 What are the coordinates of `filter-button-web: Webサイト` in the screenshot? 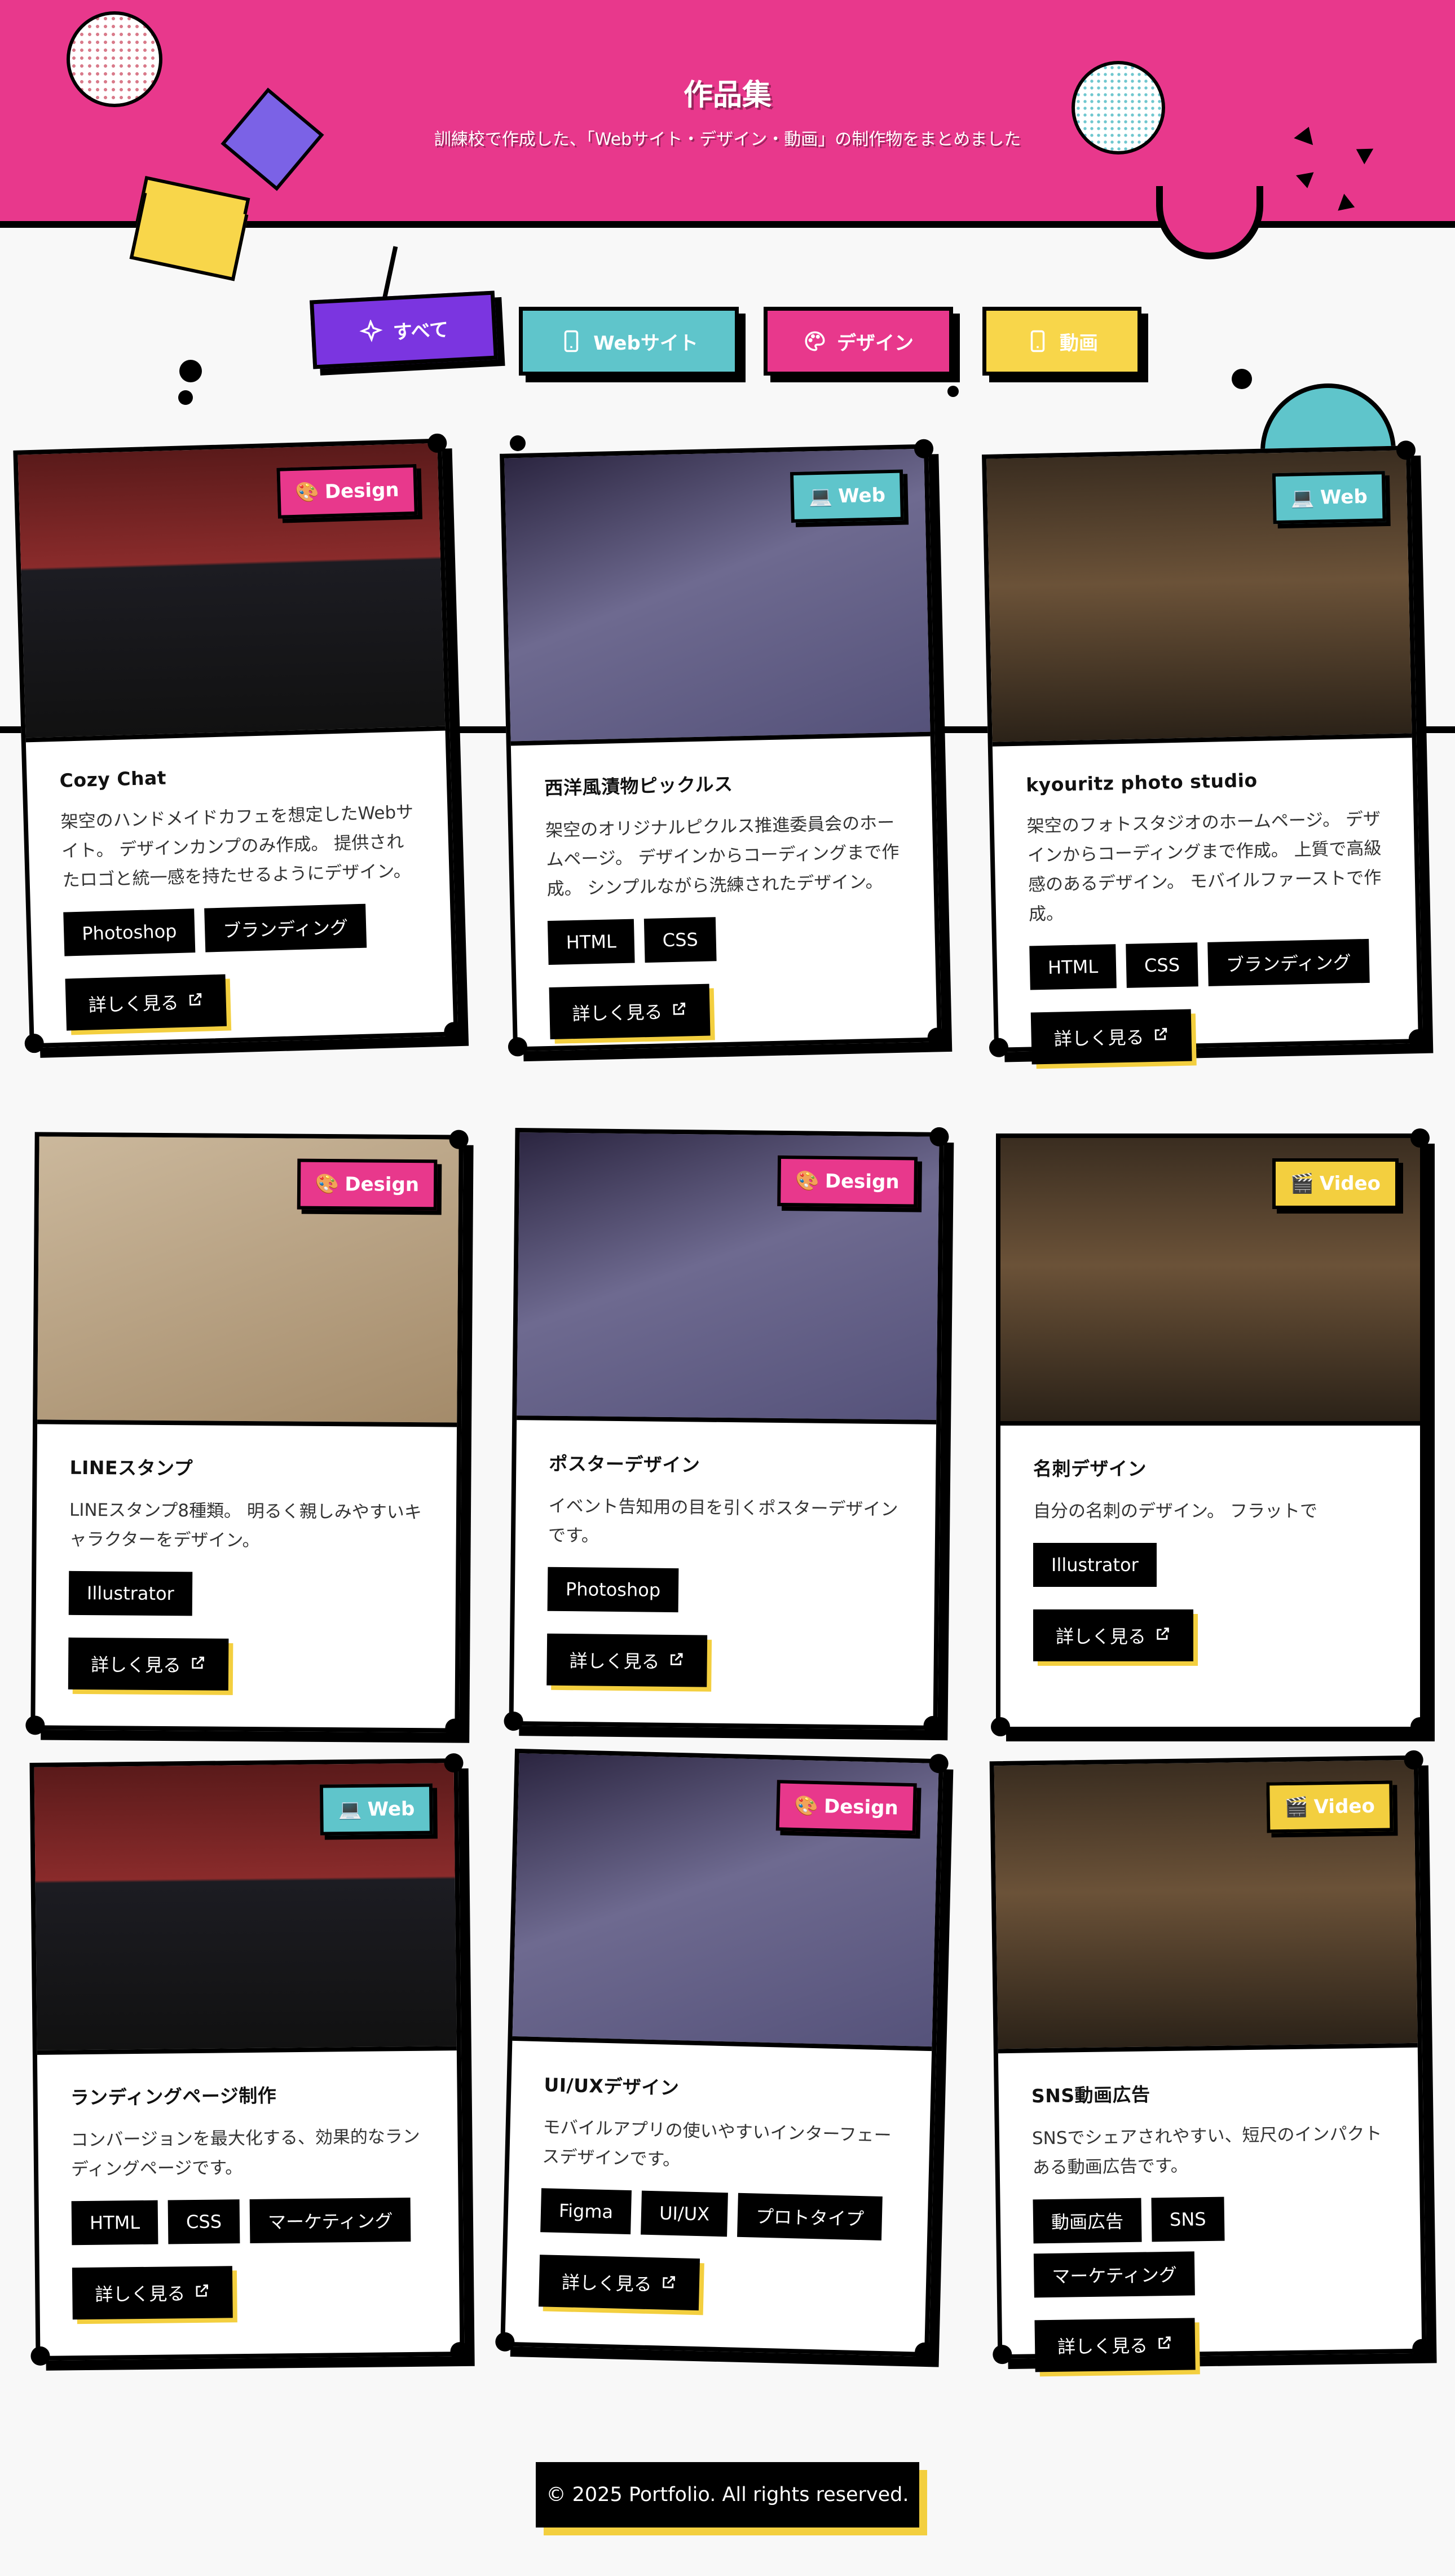 It's located at (629, 341).